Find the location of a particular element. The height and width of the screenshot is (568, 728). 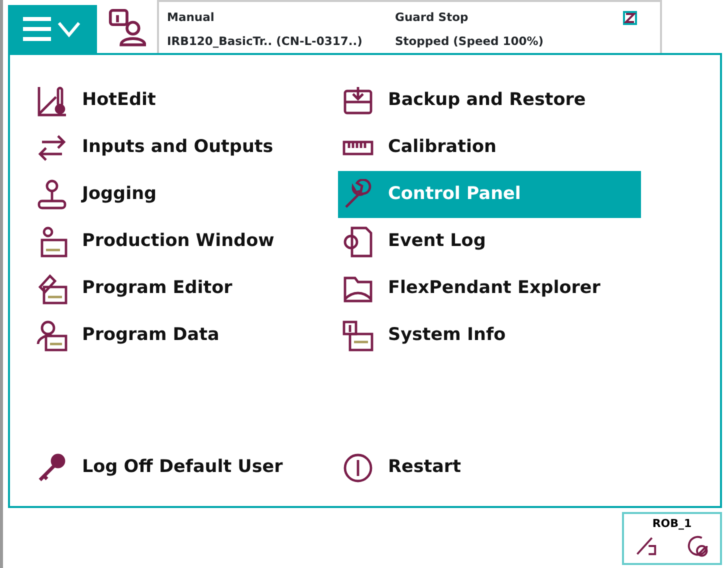

menu-item: Jogging is located at coordinates (185, 194).